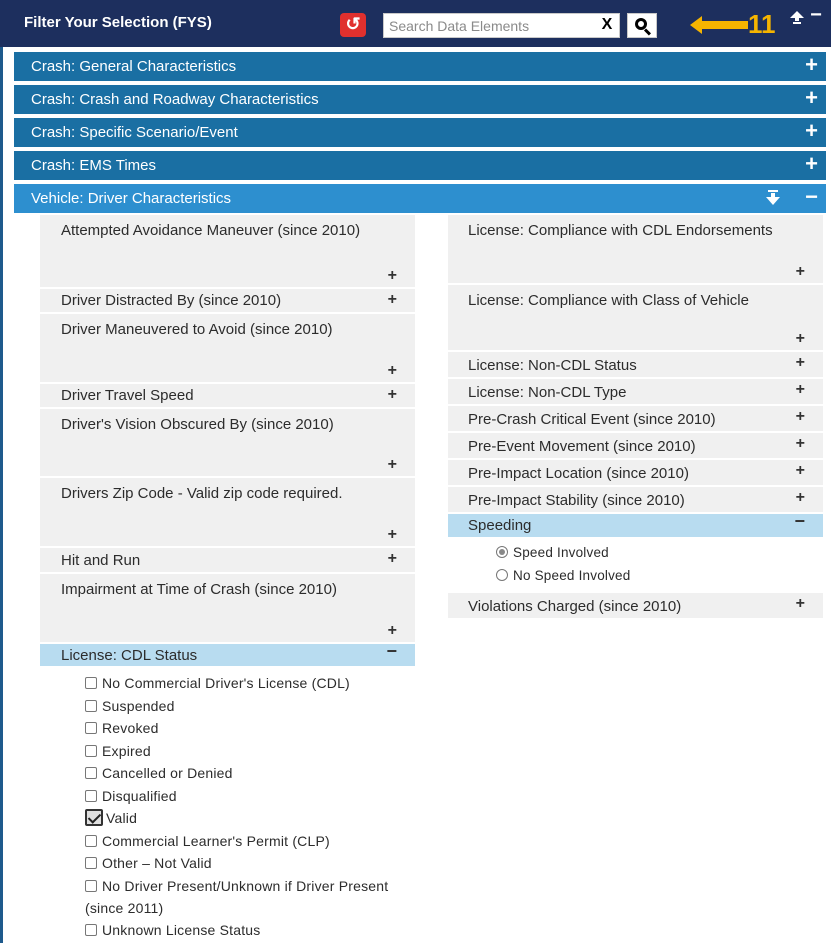 This screenshot has width=831, height=945. I want to click on search-clear-button: X, so click(607, 26).